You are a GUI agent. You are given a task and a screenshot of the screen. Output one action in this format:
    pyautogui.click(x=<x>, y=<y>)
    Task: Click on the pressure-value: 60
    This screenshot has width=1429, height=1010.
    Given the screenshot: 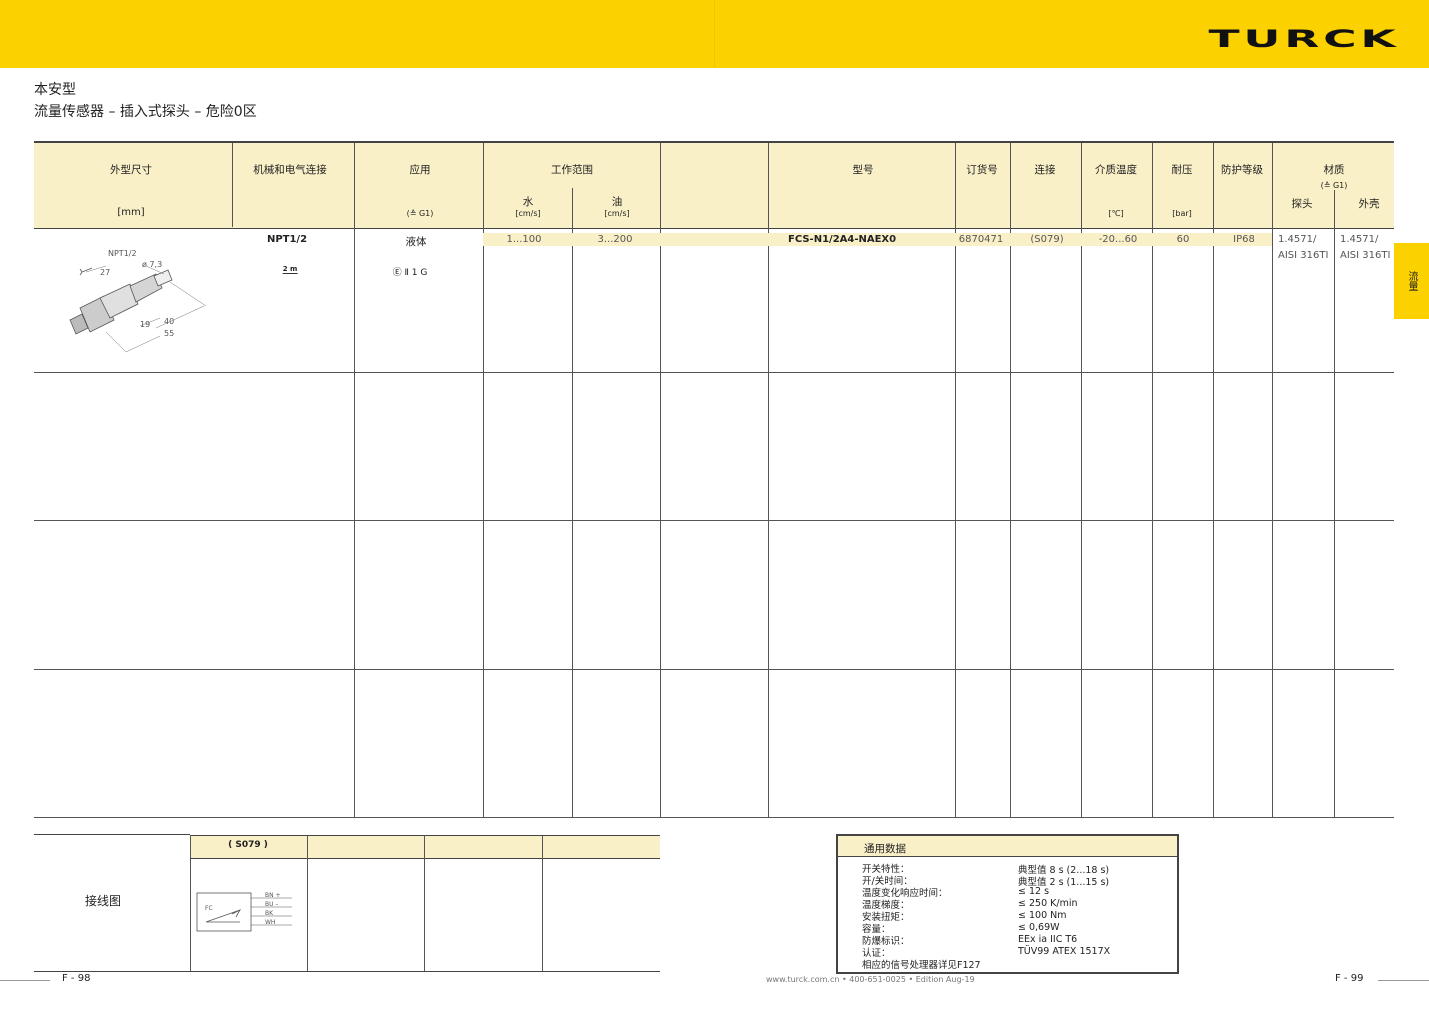 What is the action you would take?
    pyautogui.click(x=1183, y=239)
    